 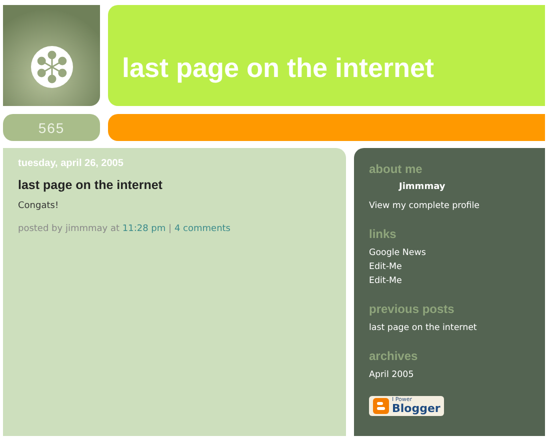 What do you see at coordinates (449, 205) in the screenshot?
I see `sidebar-link: View my complete profile` at bounding box center [449, 205].